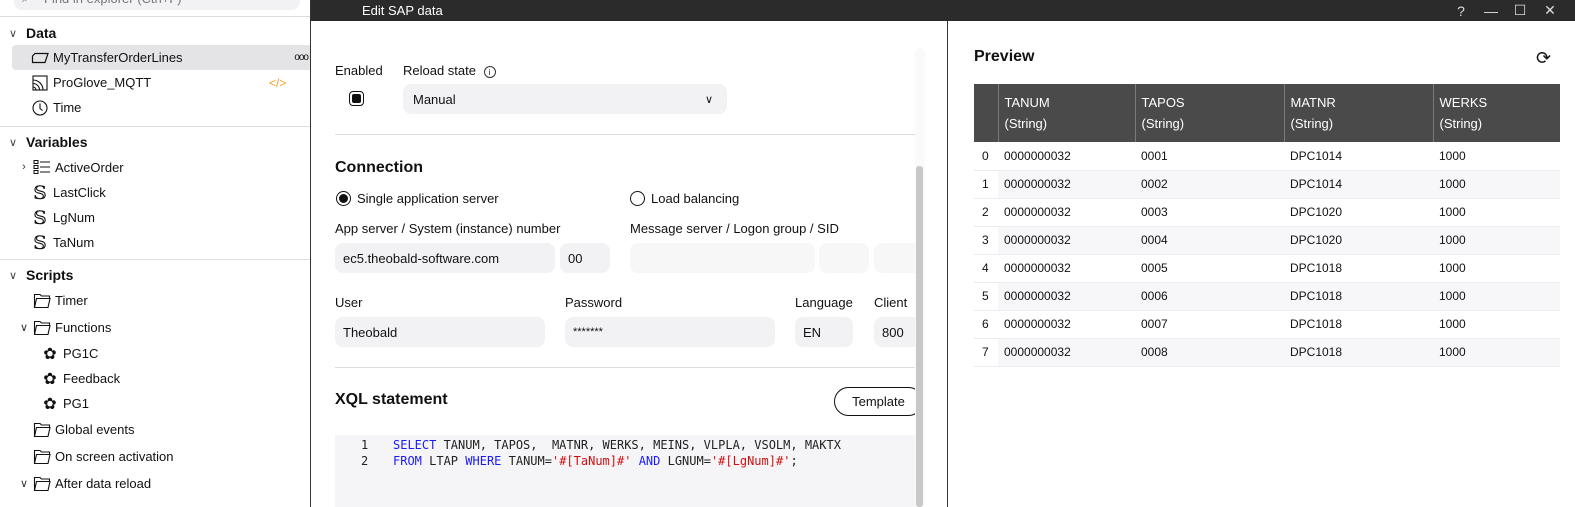 The height and width of the screenshot is (507, 1575). What do you see at coordinates (1209, 113) in the screenshot?
I see `column-header-tapos: TAPOS (String)` at bounding box center [1209, 113].